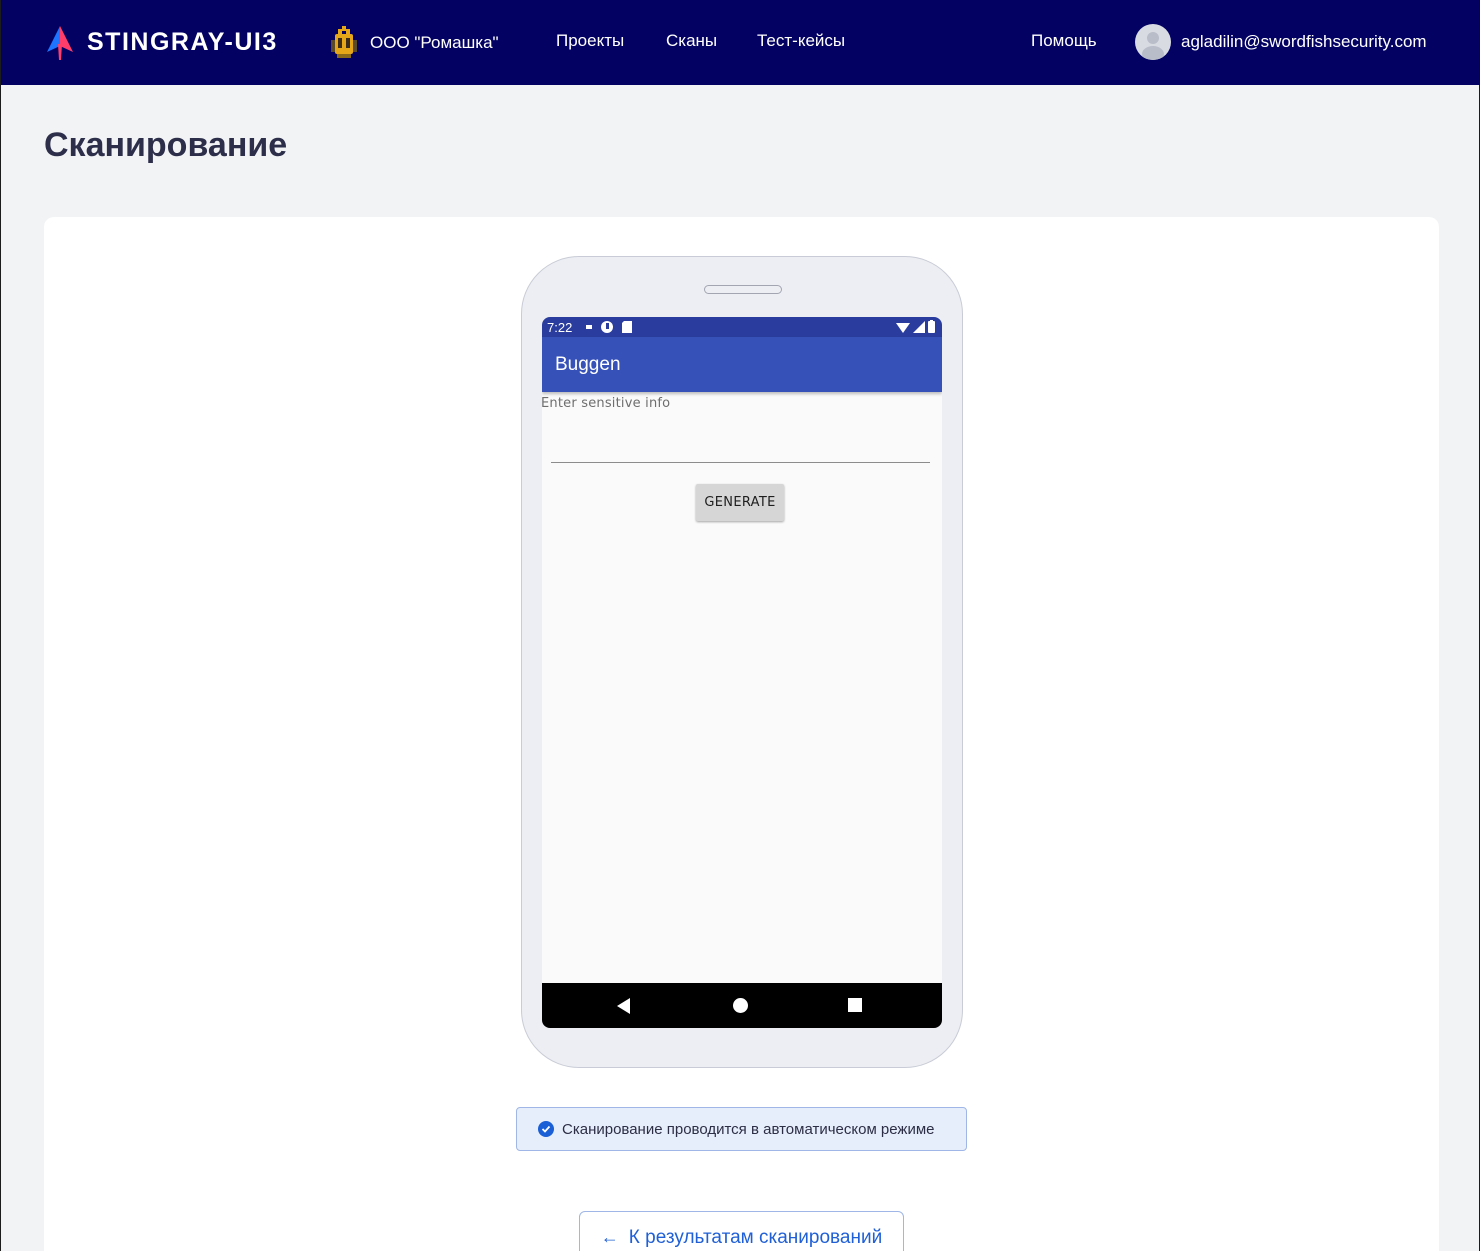 Image resolution: width=1480 pixels, height=1251 pixels. Describe the element at coordinates (588, 364) in the screenshot. I see `app-title: Buggen` at that location.